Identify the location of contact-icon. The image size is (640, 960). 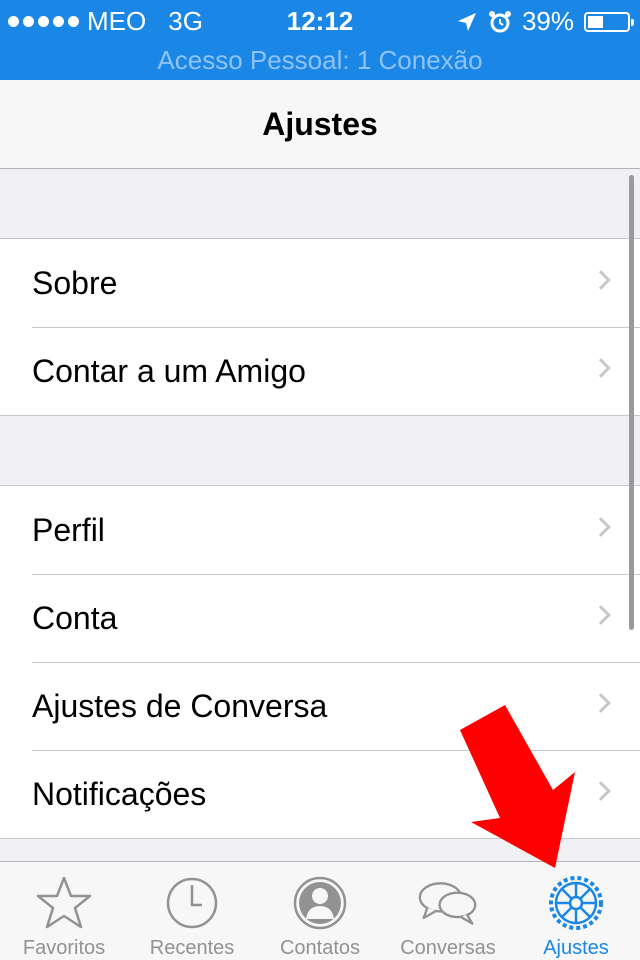
(320, 903).